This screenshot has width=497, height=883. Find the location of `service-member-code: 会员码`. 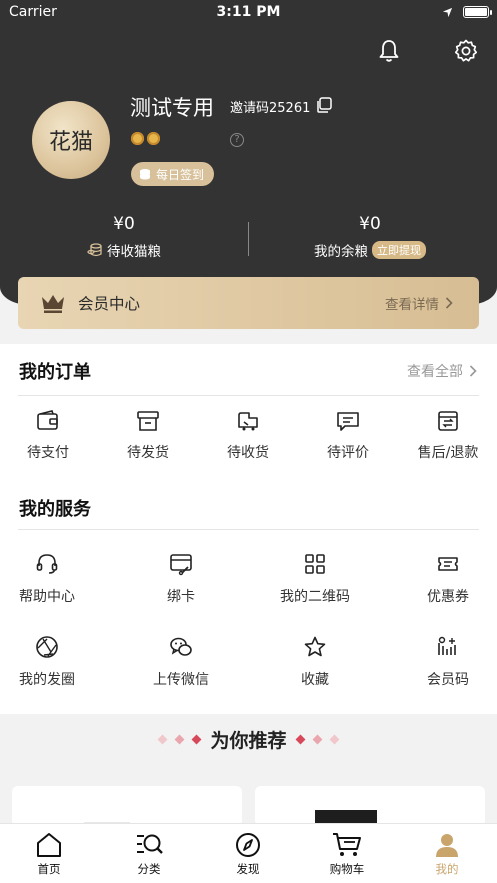

service-member-code: 会员码 is located at coordinates (447, 662).